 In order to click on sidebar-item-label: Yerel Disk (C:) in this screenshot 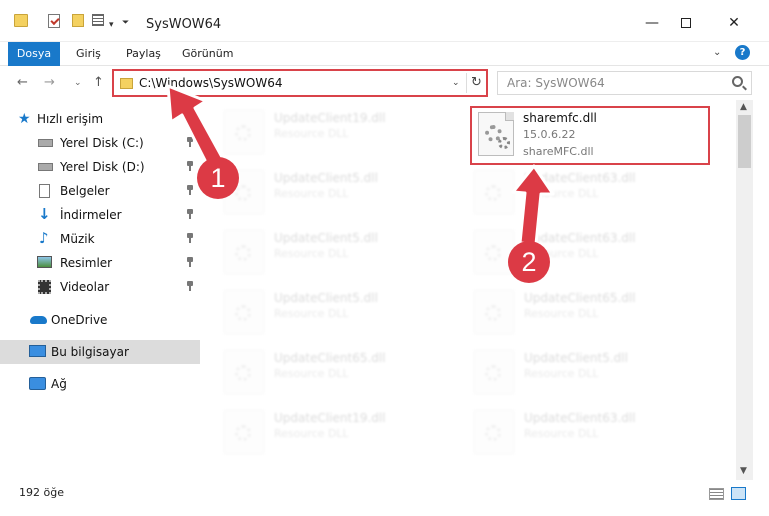, I will do `click(102, 143)`.